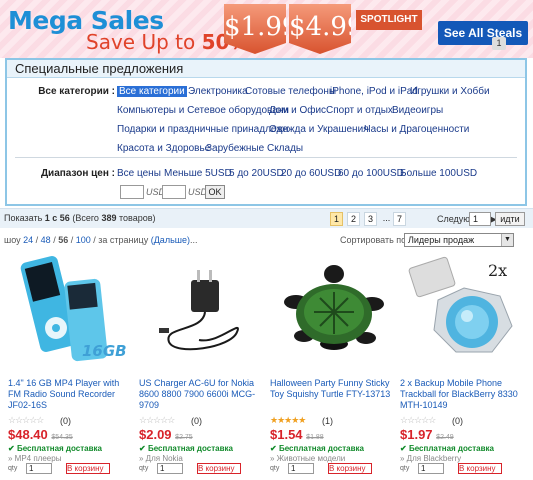 The width and height of the screenshot is (533, 480). I want to click on price-range-label: Диапазон цен :, so click(77, 173).